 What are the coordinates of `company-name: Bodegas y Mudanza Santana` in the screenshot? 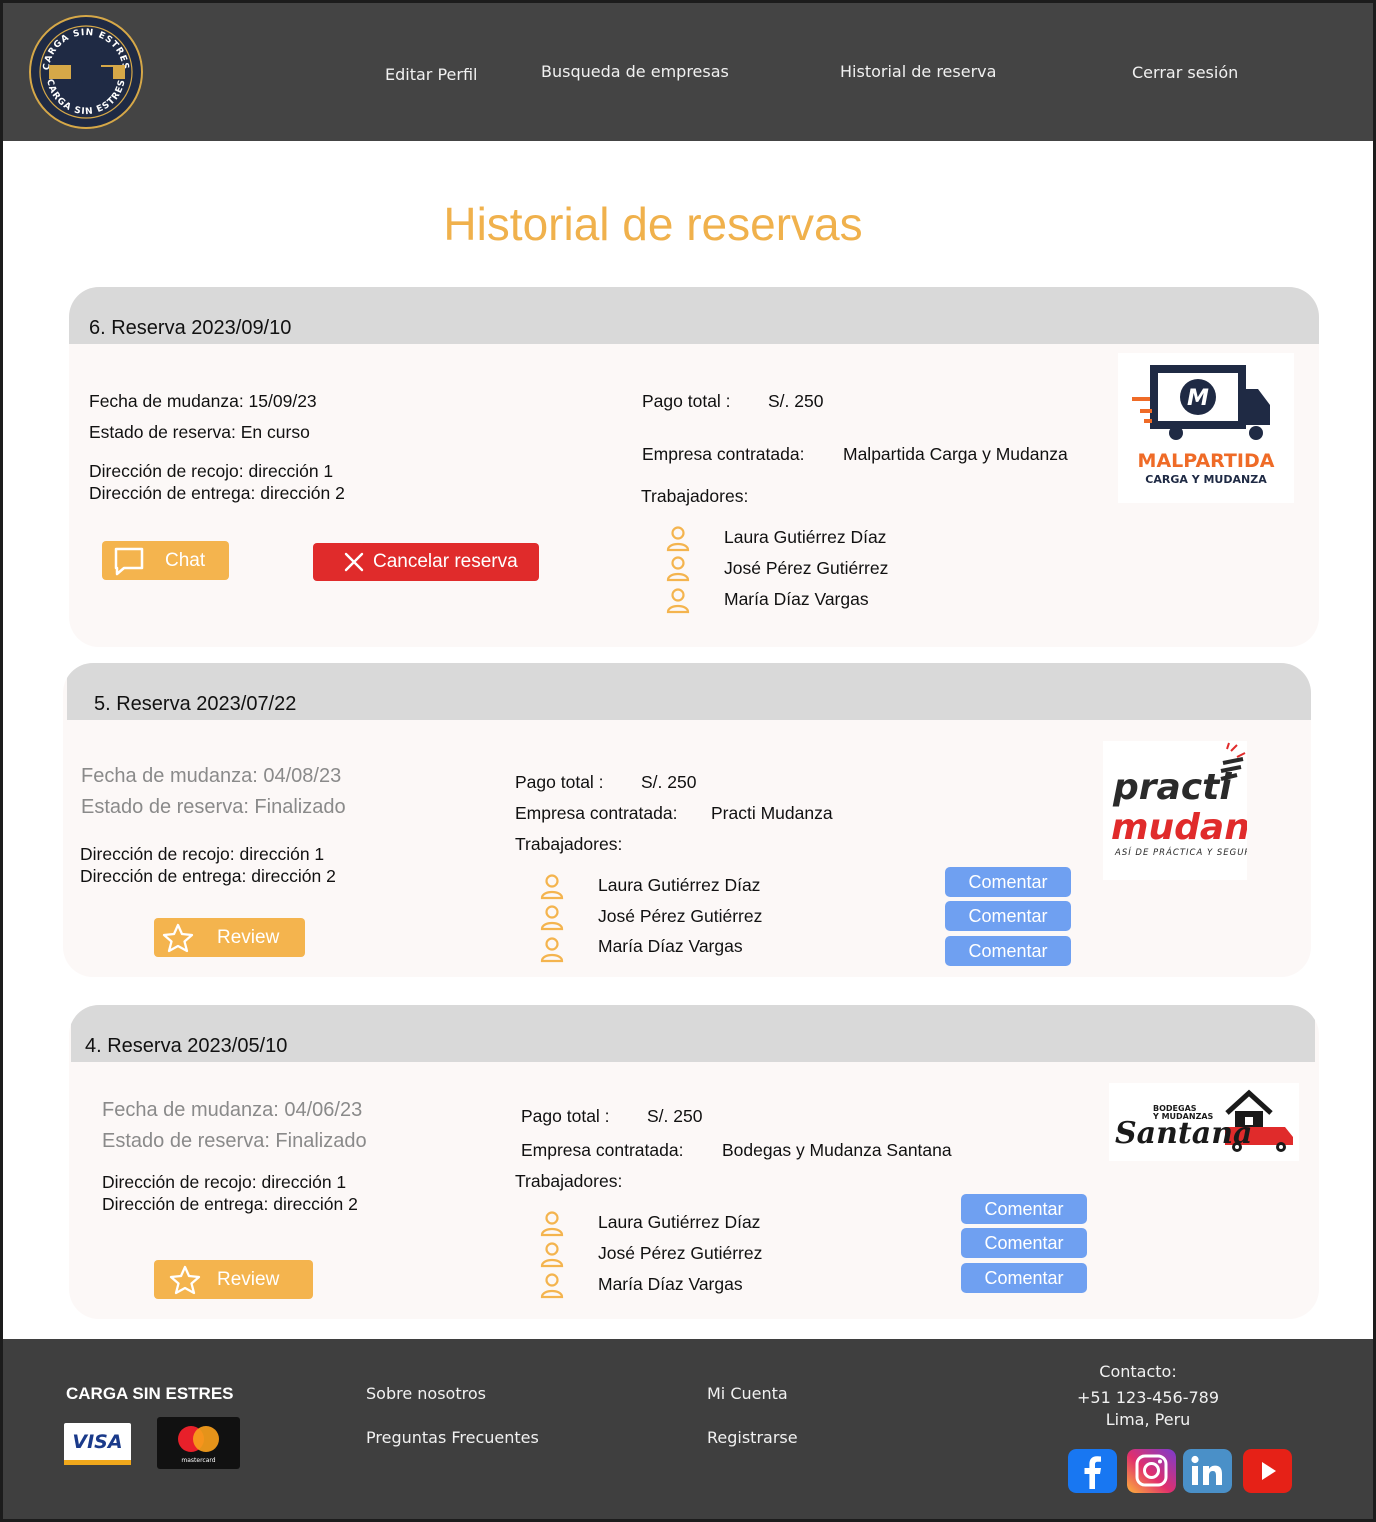 It's located at (837, 1150).